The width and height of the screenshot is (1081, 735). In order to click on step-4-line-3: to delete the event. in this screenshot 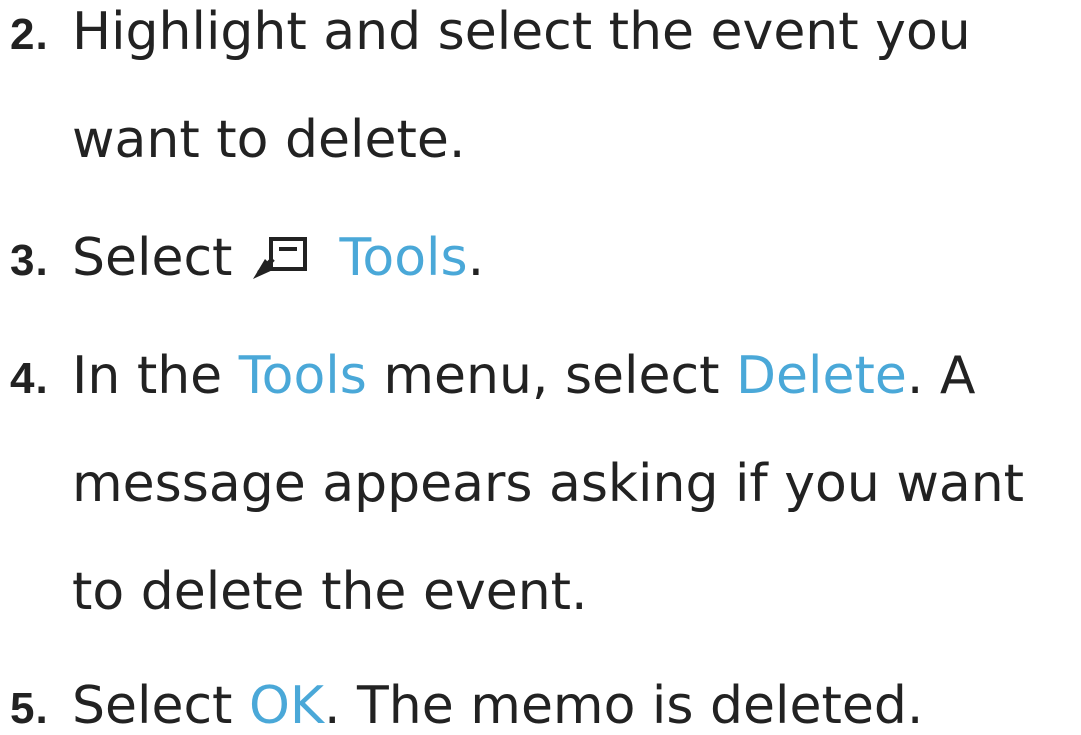, I will do `click(330, 592)`.